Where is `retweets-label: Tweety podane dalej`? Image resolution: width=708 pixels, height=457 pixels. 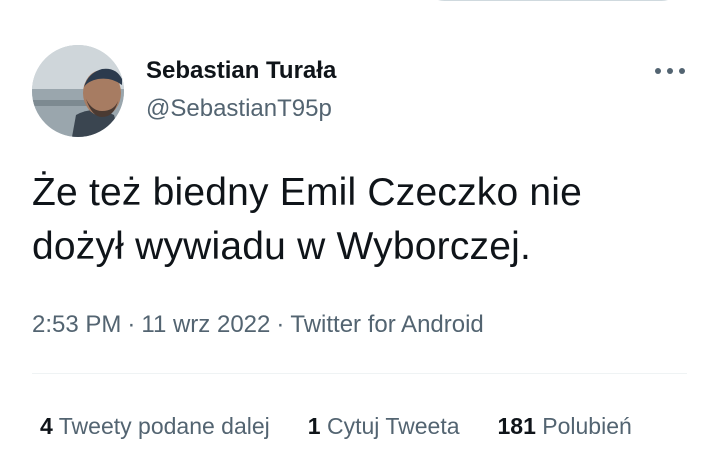 retweets-label: Tweety podane dalej is located at coordinates (164, 426).